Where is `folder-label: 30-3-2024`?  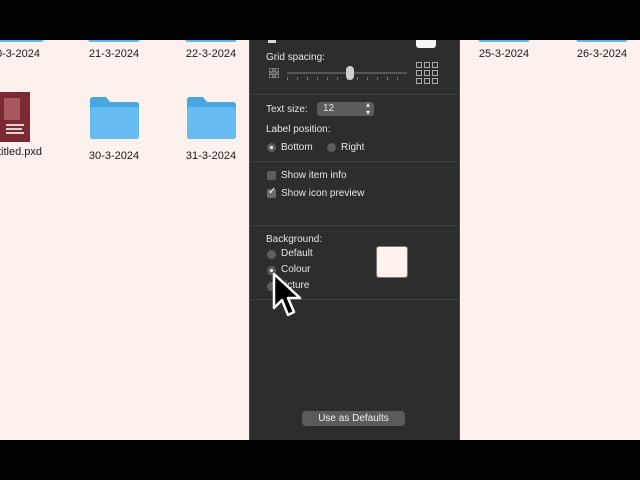
folder-label: 30-3-2024 is located at coordinates (114, 156).